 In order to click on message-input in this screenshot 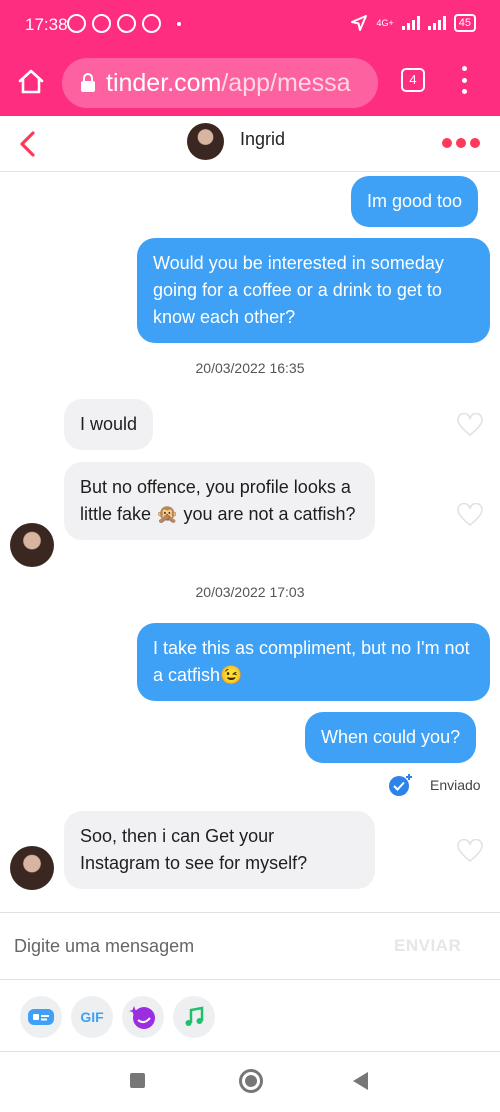, I will do `click(184, 946)`.